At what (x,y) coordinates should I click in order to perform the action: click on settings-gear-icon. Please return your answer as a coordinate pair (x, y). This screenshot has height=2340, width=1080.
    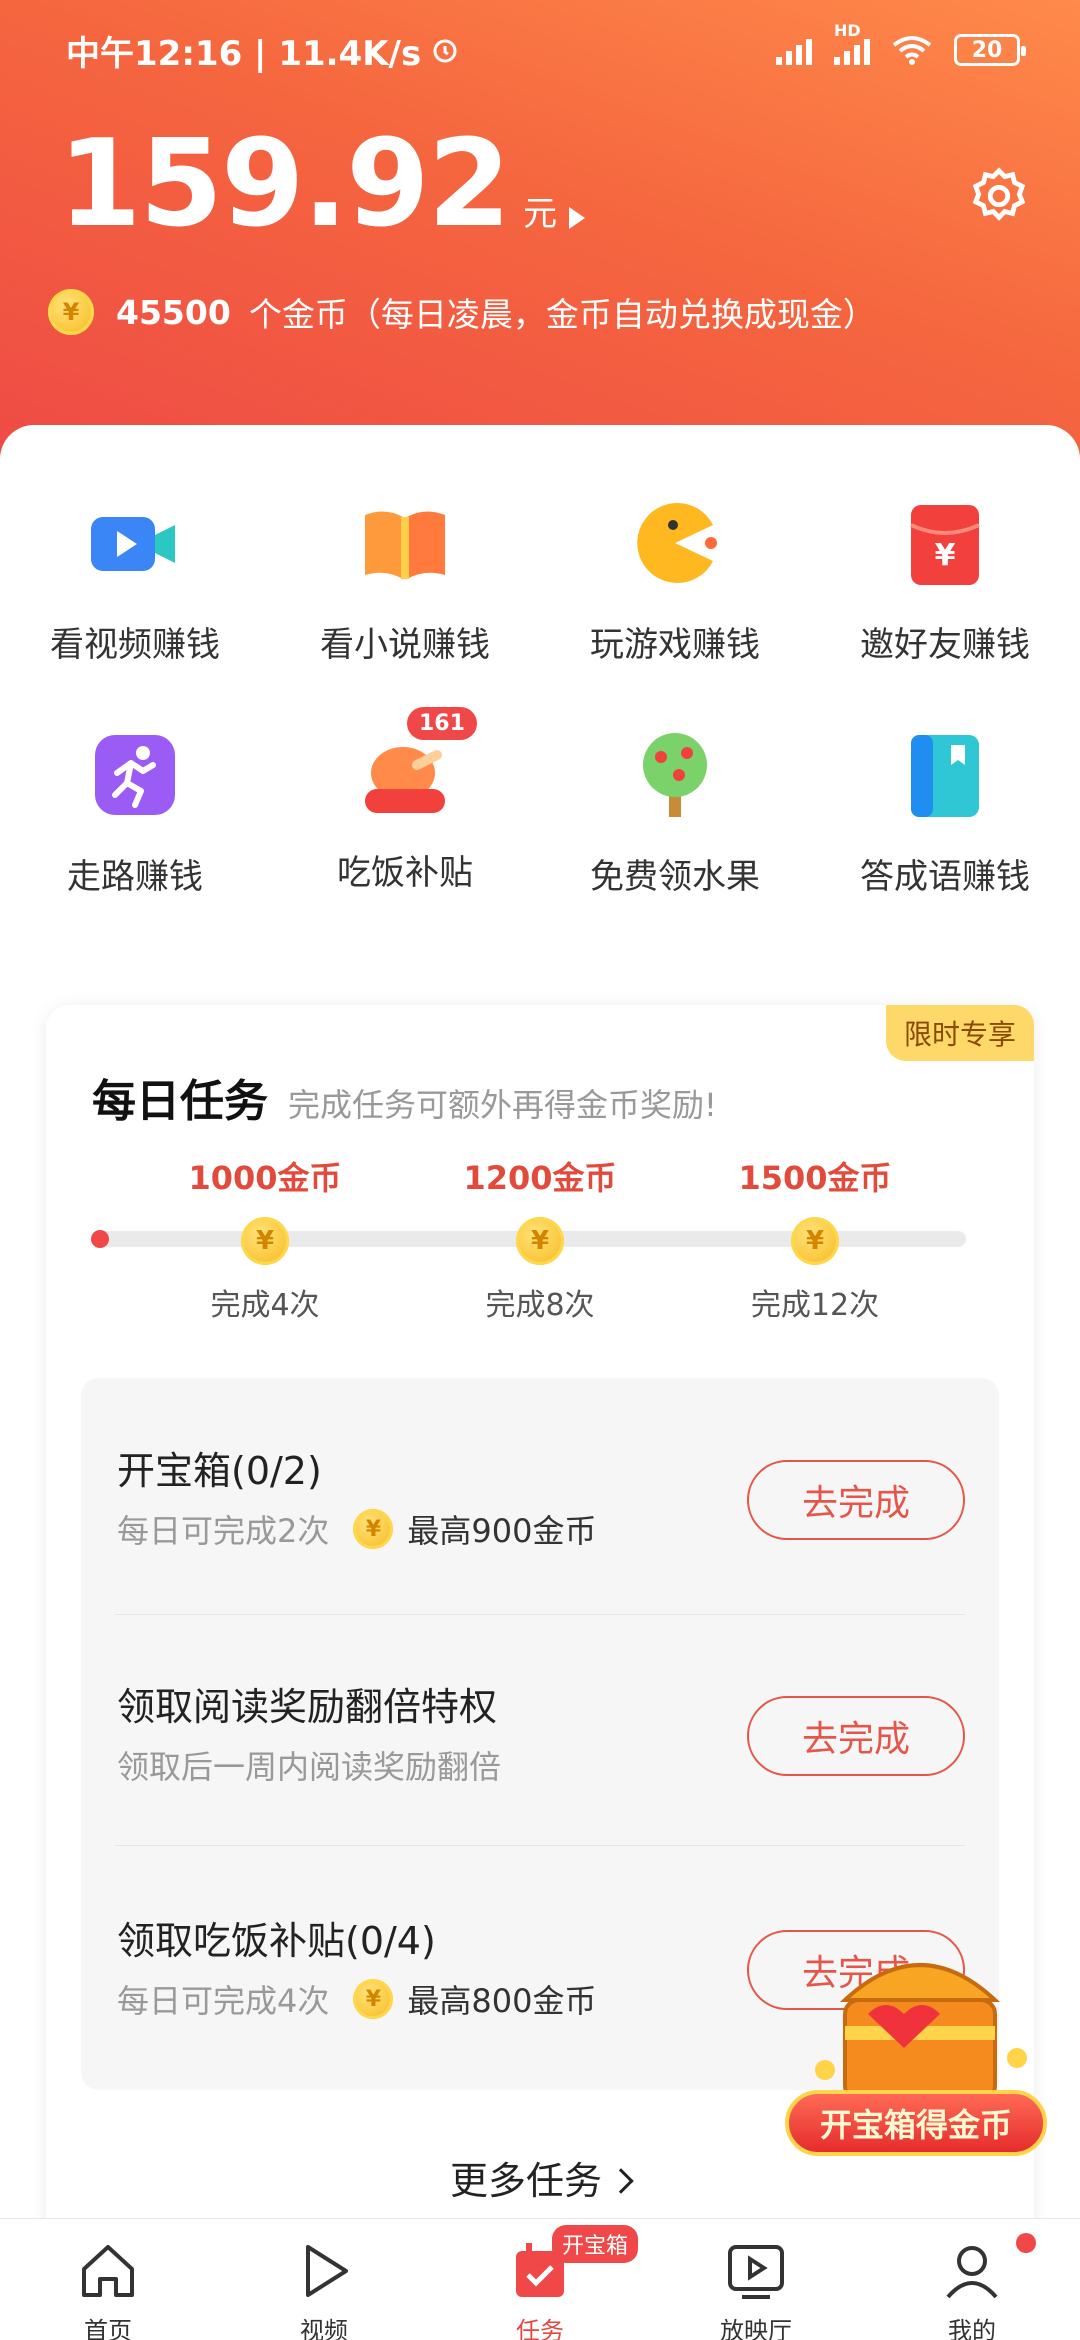
    Looking at the image, I should click on (999, 196).